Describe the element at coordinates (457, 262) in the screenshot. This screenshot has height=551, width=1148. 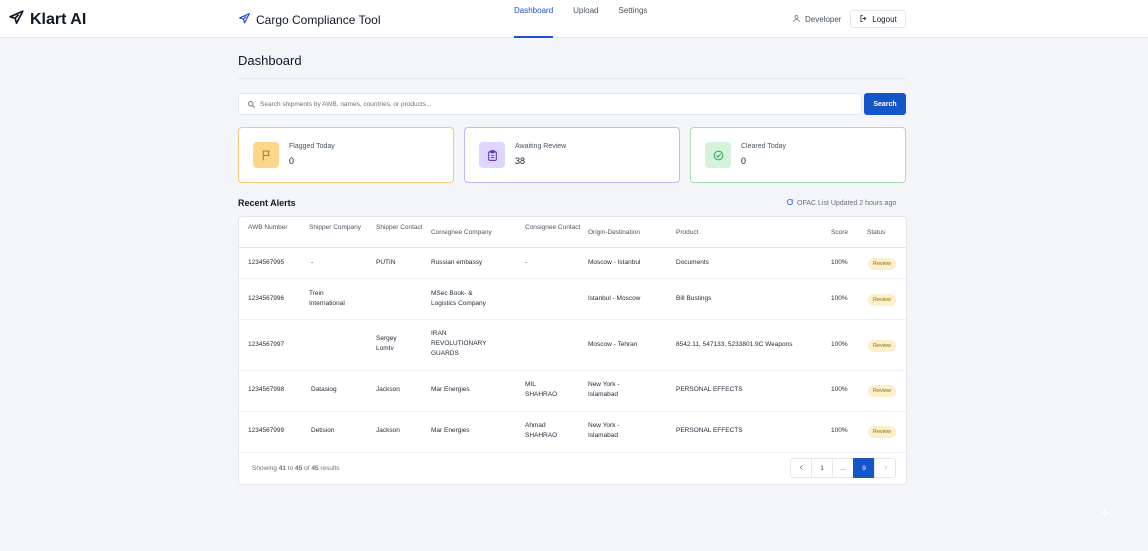
I see `cell-consignee-company: Russian embassy` at that location.